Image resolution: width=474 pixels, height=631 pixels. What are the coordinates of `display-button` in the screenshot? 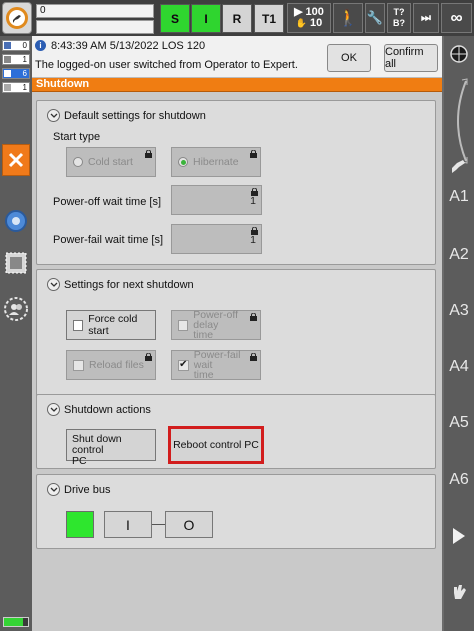 It's located at (16, 263).